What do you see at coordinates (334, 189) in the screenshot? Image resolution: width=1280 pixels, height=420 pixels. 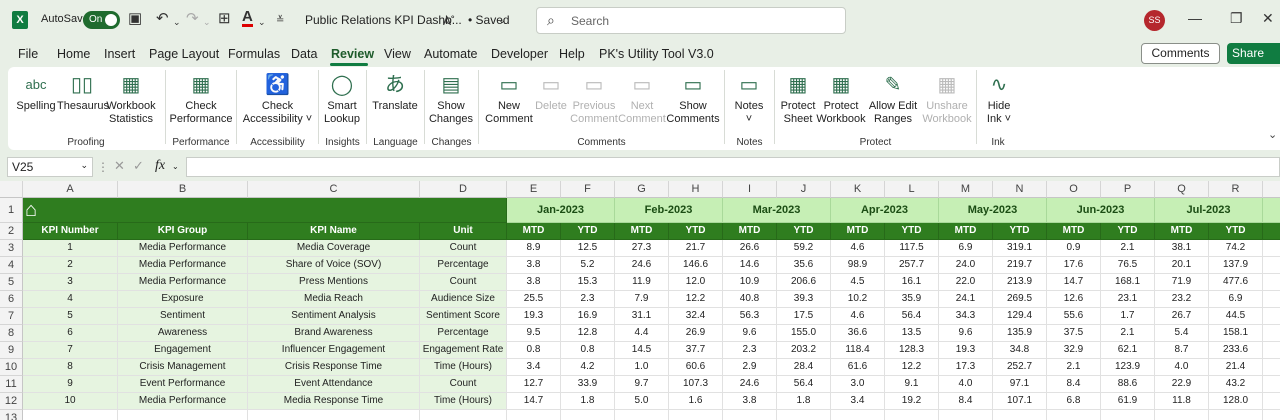 I see `column-header: C` at bounding box center [334, 189].